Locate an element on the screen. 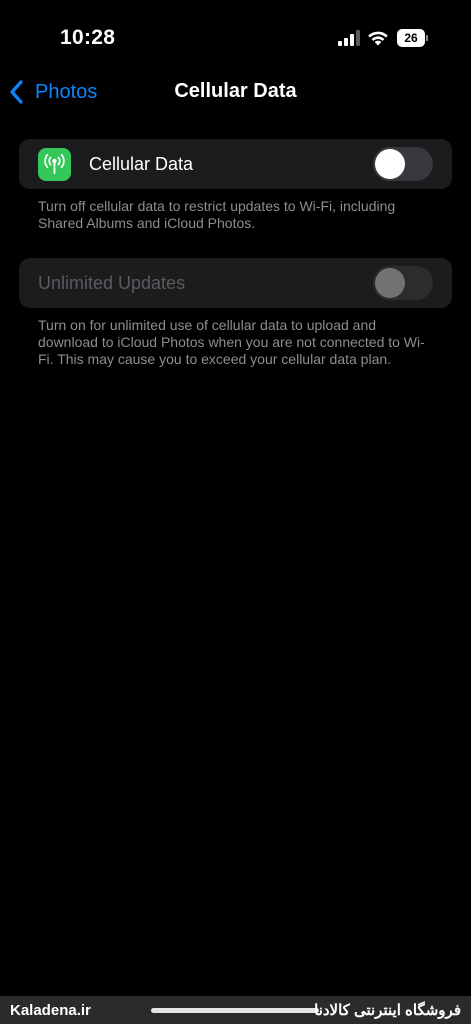  antenna-icon is located at coordinates (54, 164).